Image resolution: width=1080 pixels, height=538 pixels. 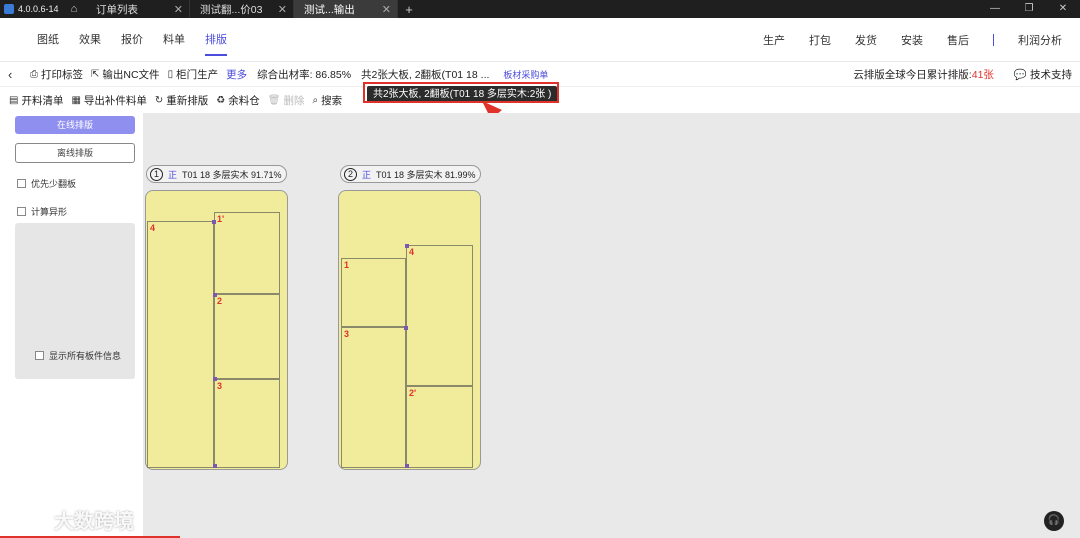 I want to click on menu-layout: 排版, so click(x=216, y=40).